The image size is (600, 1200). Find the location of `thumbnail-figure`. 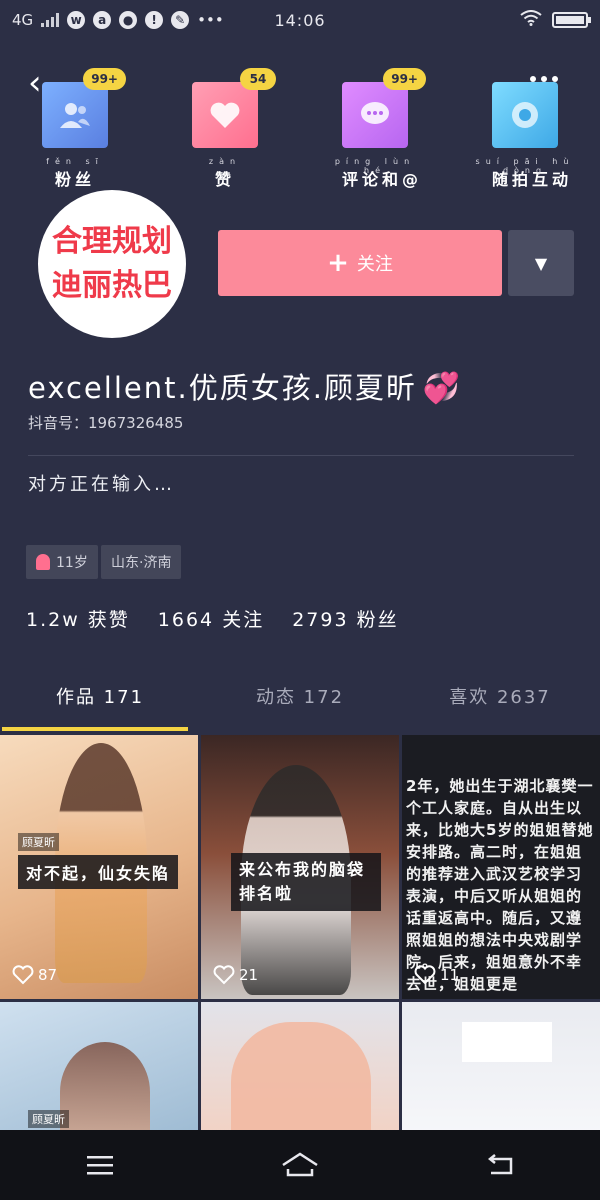

thumbnail-figure is located at coordinates (105, 1088).